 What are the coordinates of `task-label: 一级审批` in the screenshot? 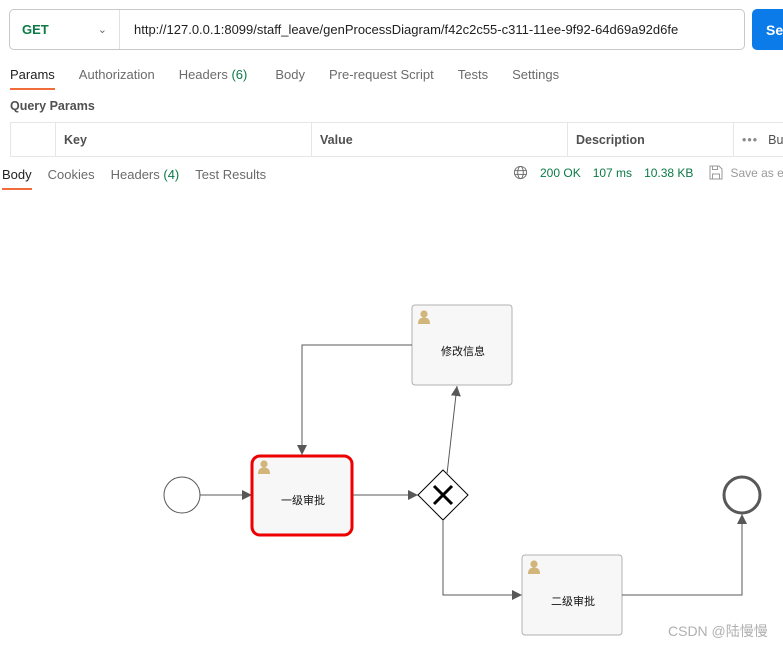 It's located at (303, 500).